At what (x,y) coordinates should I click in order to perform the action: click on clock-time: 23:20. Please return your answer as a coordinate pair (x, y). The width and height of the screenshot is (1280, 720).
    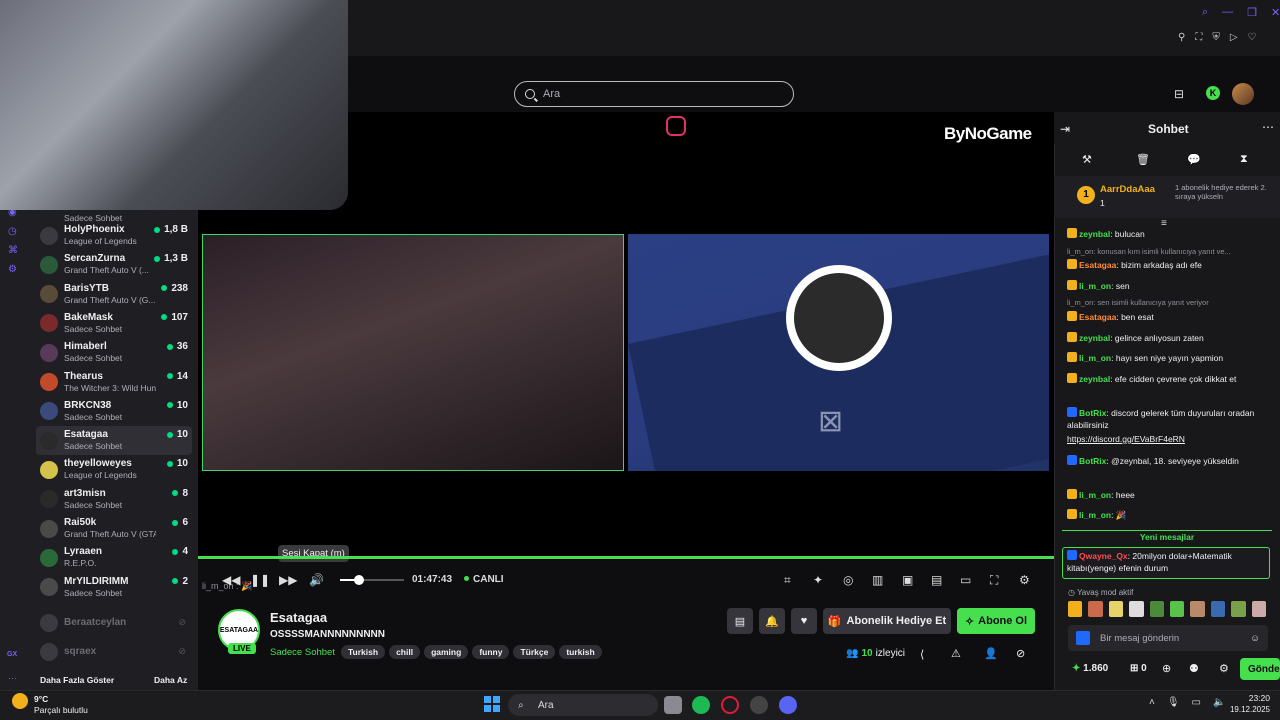
    Looking at the image, I should click on (1251, 698).